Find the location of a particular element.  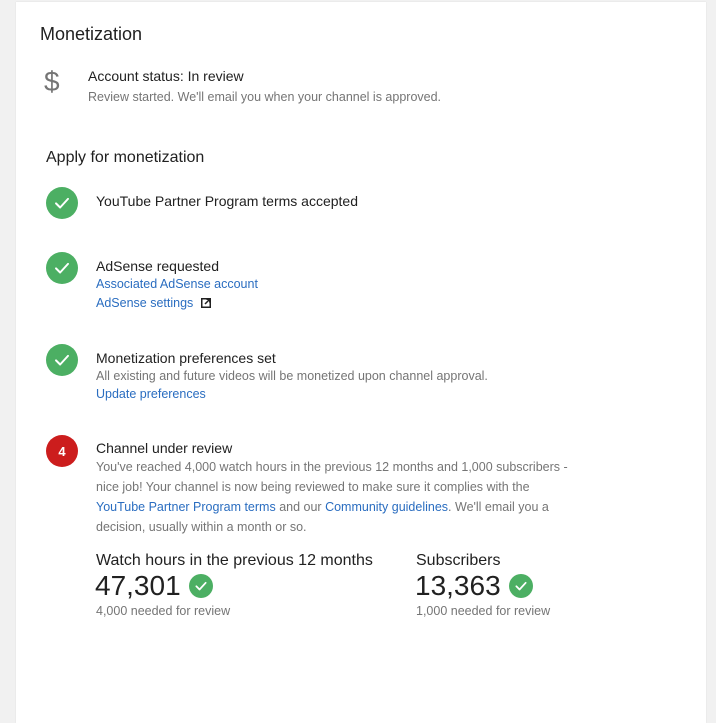

external-link-icon is located at coordinates (205, 304).